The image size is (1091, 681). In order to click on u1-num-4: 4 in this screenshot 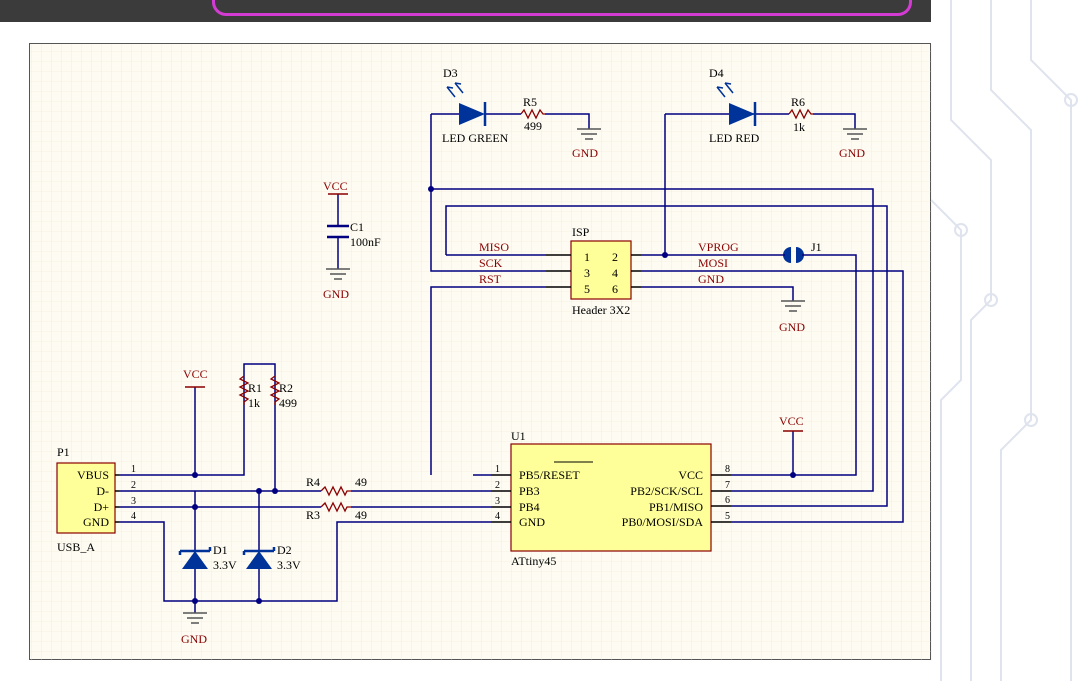, I will do `click(497, 516)`.